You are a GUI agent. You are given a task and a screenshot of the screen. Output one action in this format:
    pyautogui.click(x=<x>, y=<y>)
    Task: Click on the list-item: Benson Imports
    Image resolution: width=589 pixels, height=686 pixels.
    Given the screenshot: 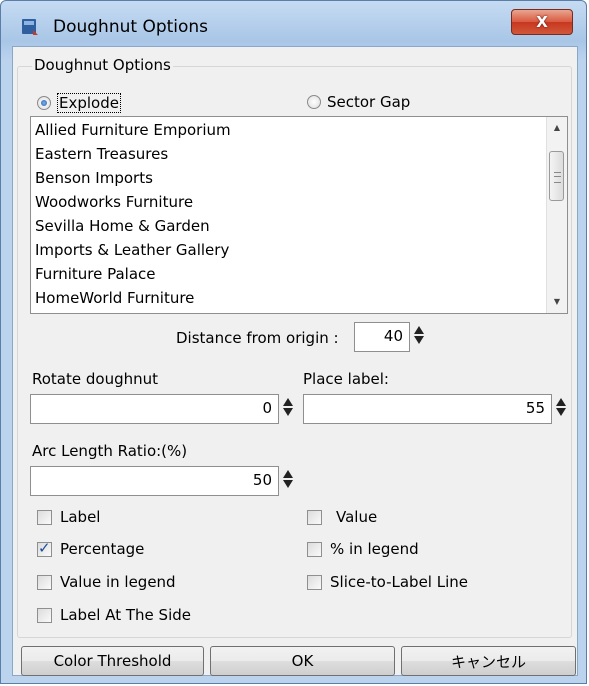 What is the action you would take?
    pyautogui.click(x=94, y=178)
    